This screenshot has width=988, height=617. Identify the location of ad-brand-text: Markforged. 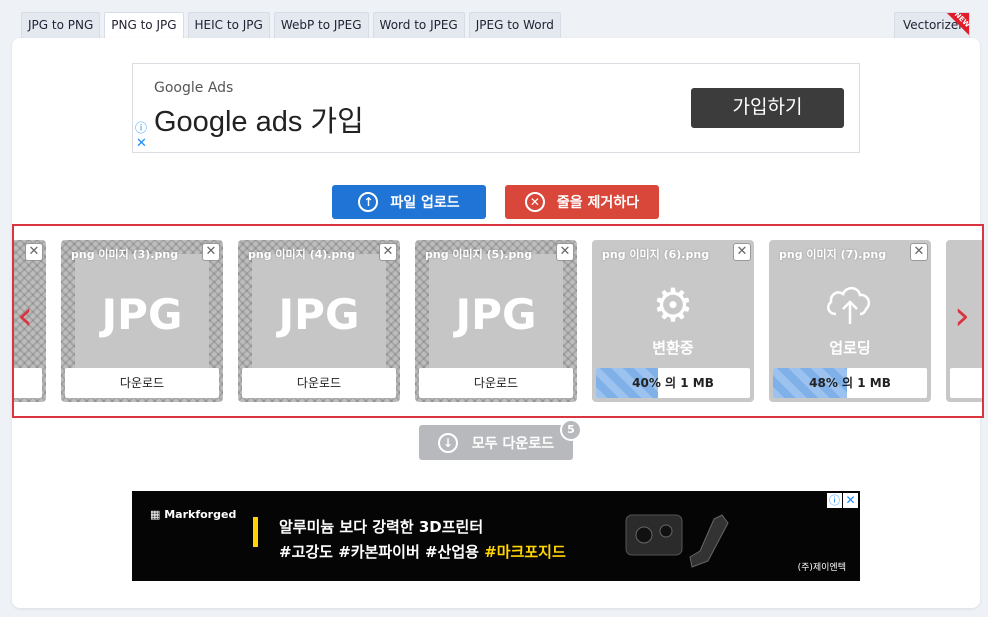
(200, 514).